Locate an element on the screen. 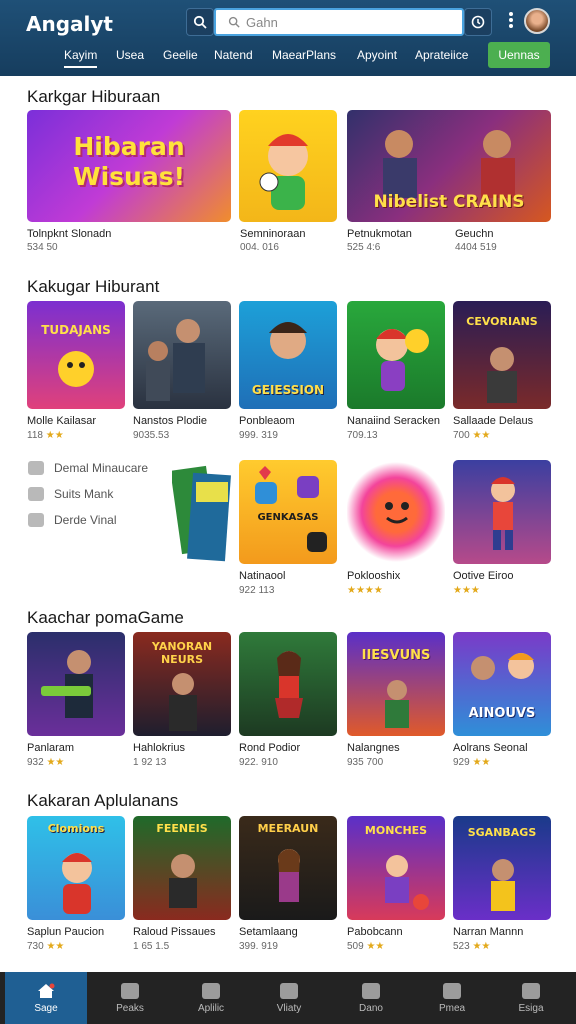 This screenshot has height=1024, width=576. nav-item-4: MaearPlans is located at coordinates (304, 55).